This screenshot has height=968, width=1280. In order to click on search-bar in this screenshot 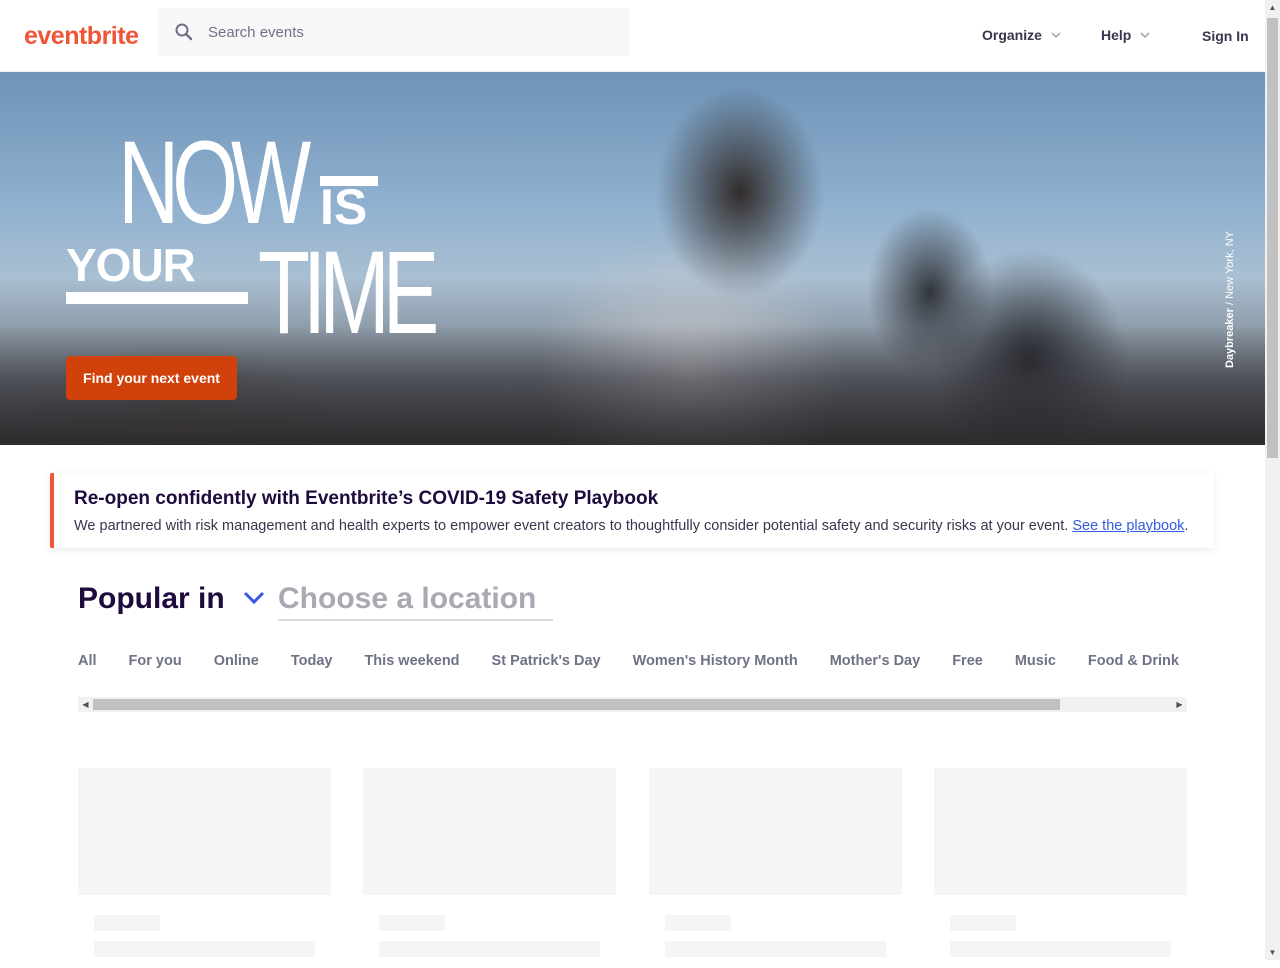, I will do `click(394, 32)`.